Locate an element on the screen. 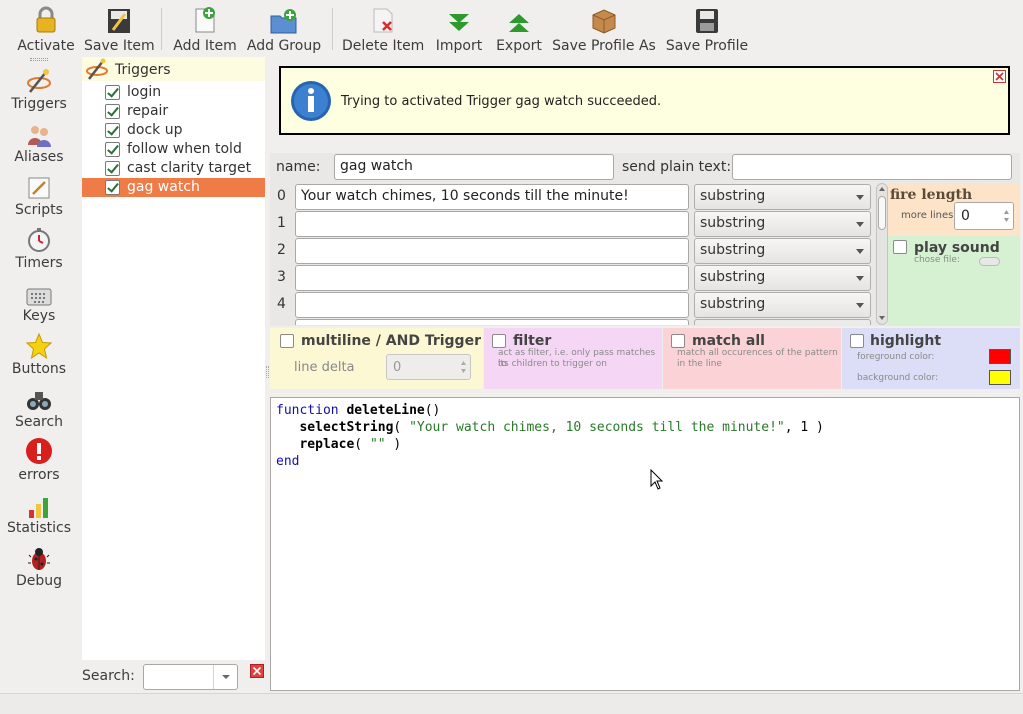  tree-item: login is located at coordinates (173, 92).